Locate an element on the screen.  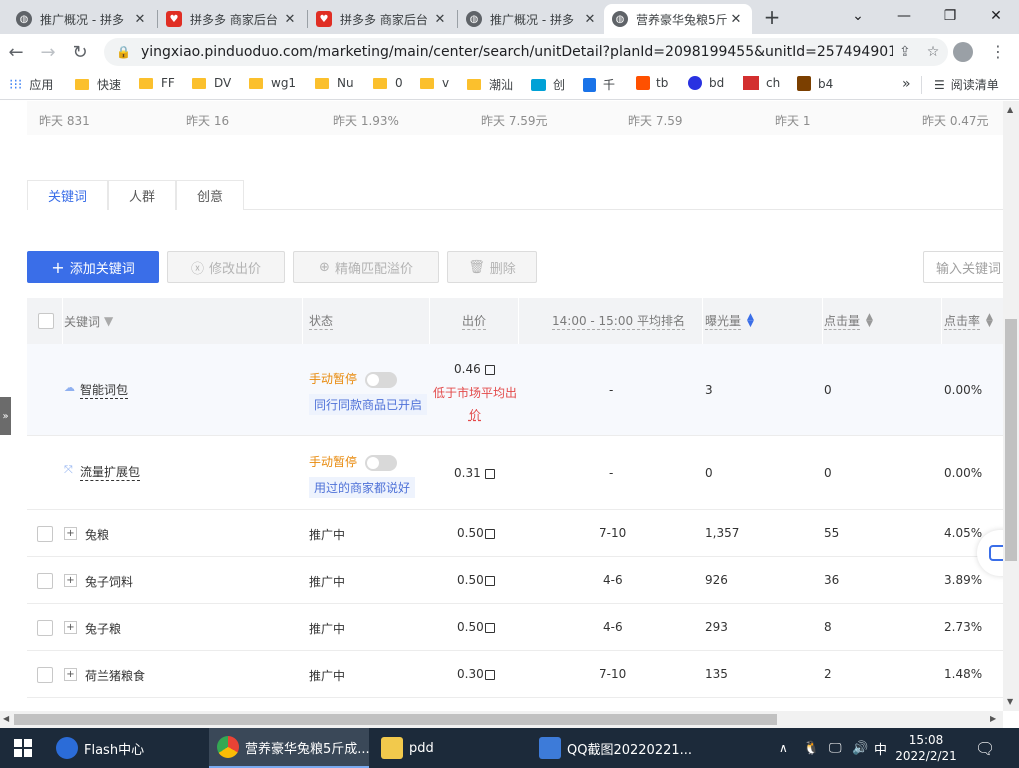
window-close-icon: ✕ is located at coordinates (996, 16).